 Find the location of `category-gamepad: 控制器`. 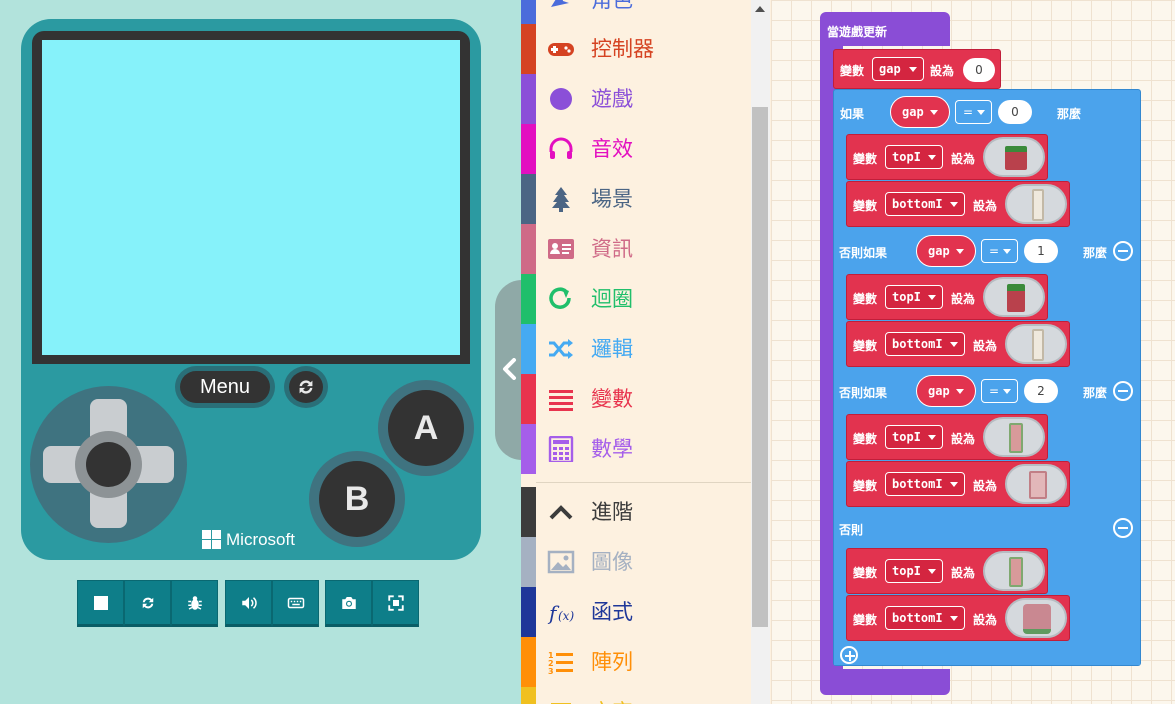

category-gamepad: 控制器 is located at coordinates (636, 49).